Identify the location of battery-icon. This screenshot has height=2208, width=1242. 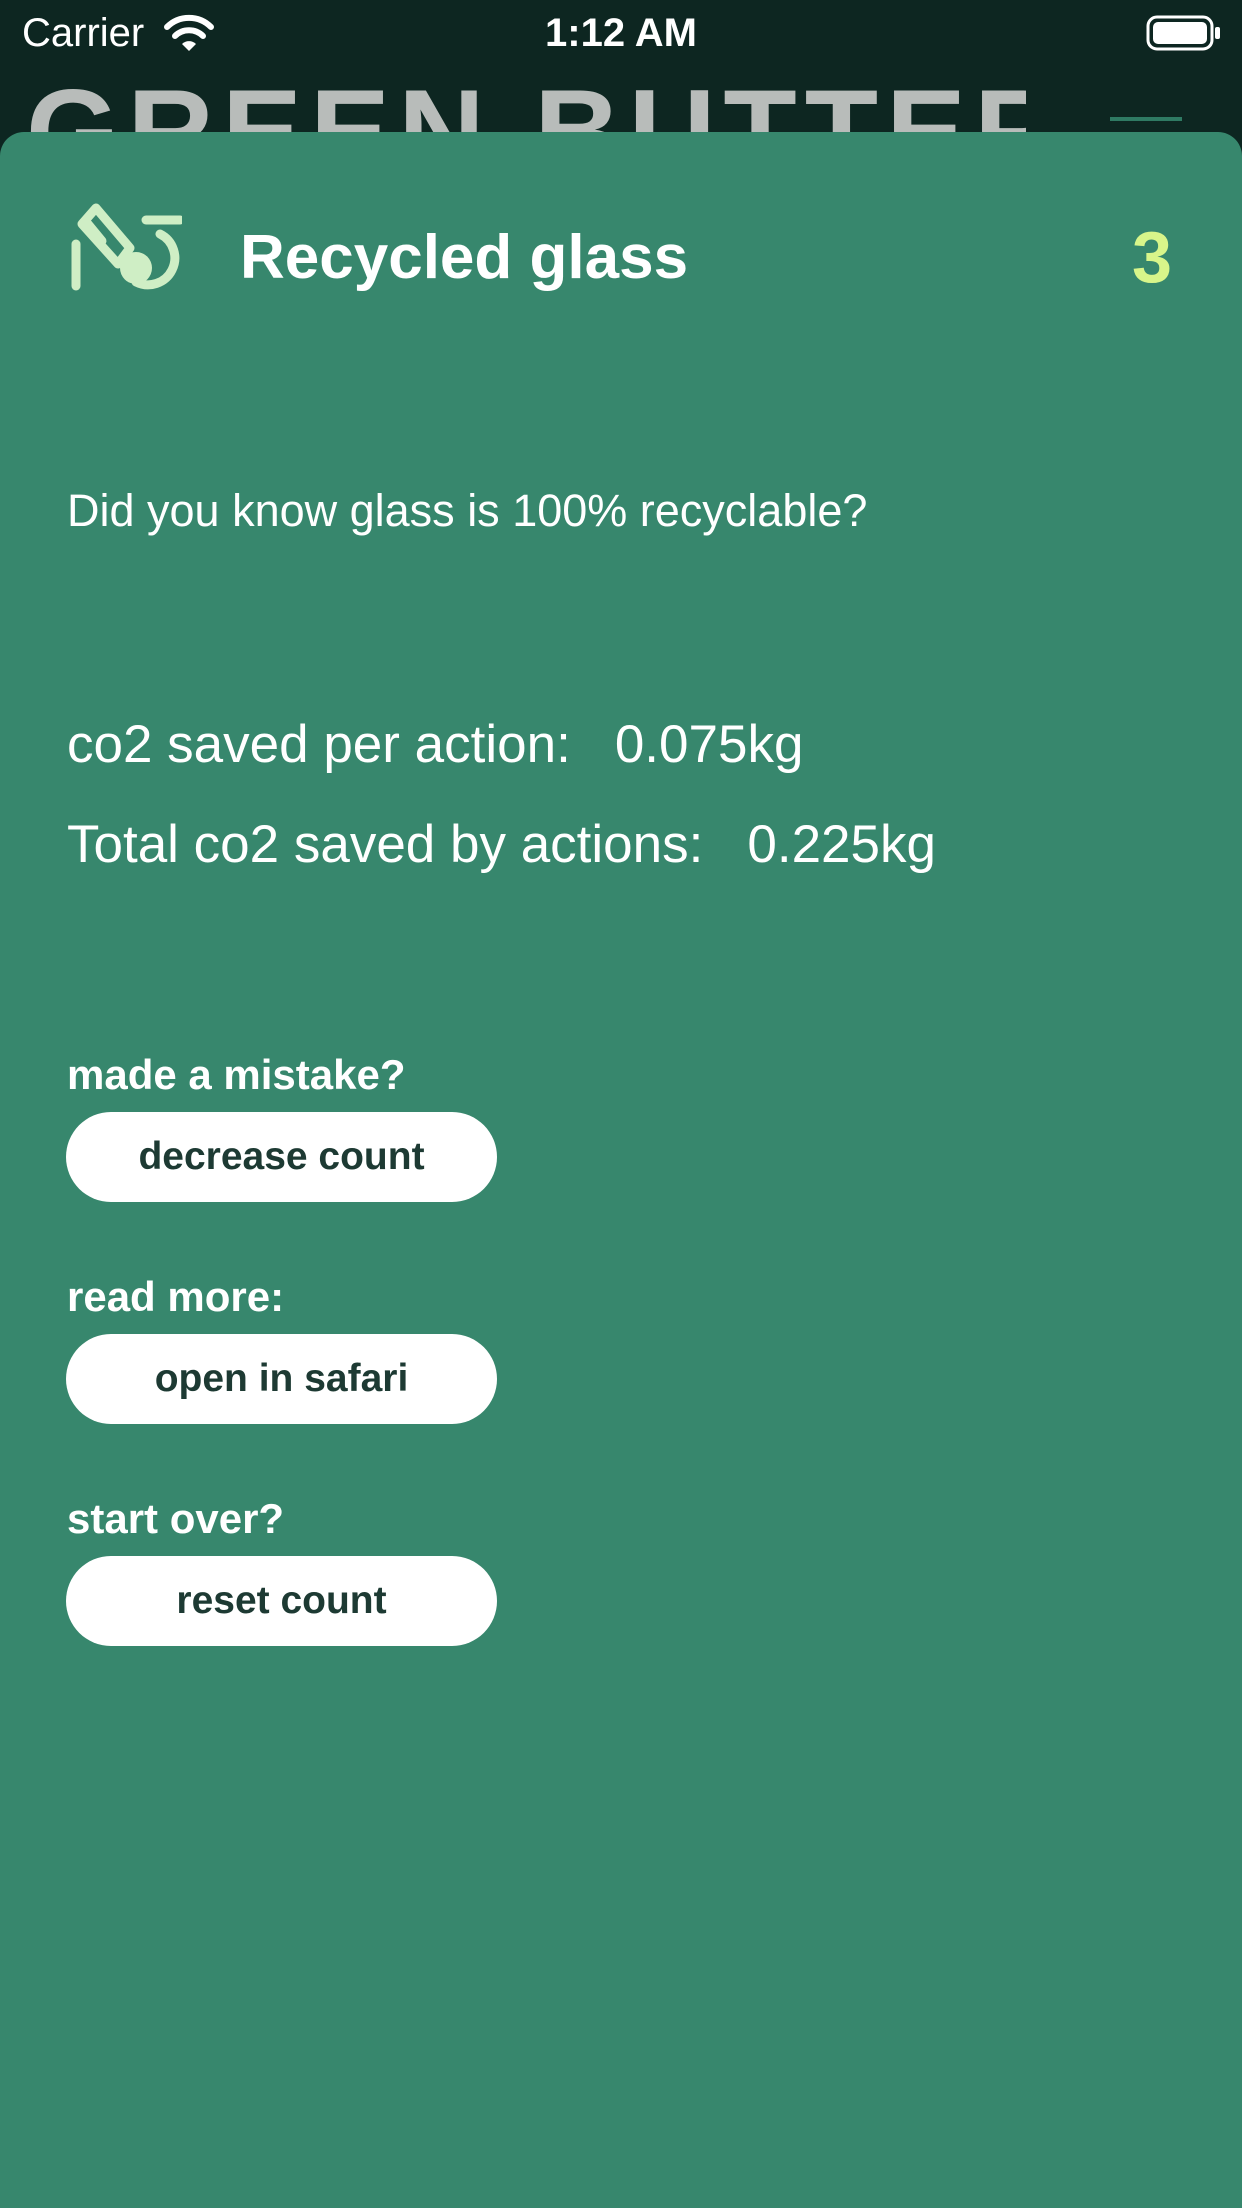
(1183, 33).